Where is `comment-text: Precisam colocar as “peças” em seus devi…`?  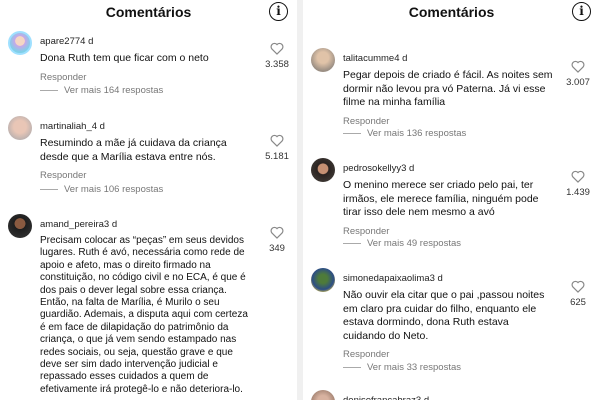
comment-text: Precisam colocar as “peças” em seus devi… is located at coordinates (144, 315).